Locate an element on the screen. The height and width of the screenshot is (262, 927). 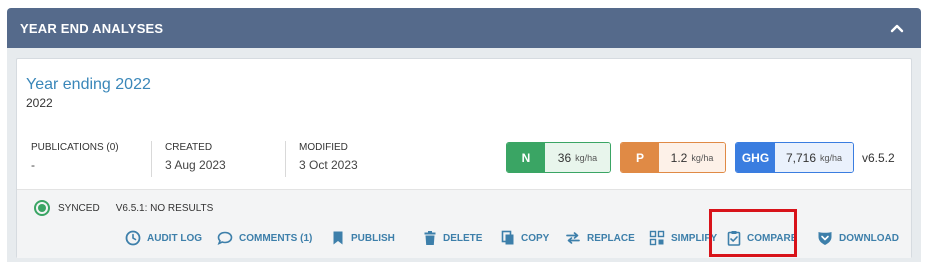
meta-value: 3 Oct 2023 is located at coordinates (328, 165).